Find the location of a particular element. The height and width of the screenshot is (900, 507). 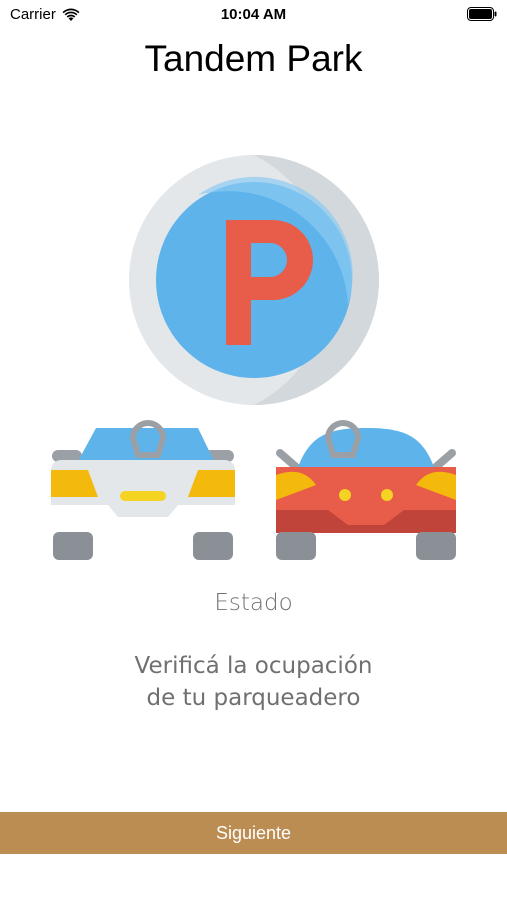

description-line-1: Verificá la ocupación is located at coordinates (253, 666).